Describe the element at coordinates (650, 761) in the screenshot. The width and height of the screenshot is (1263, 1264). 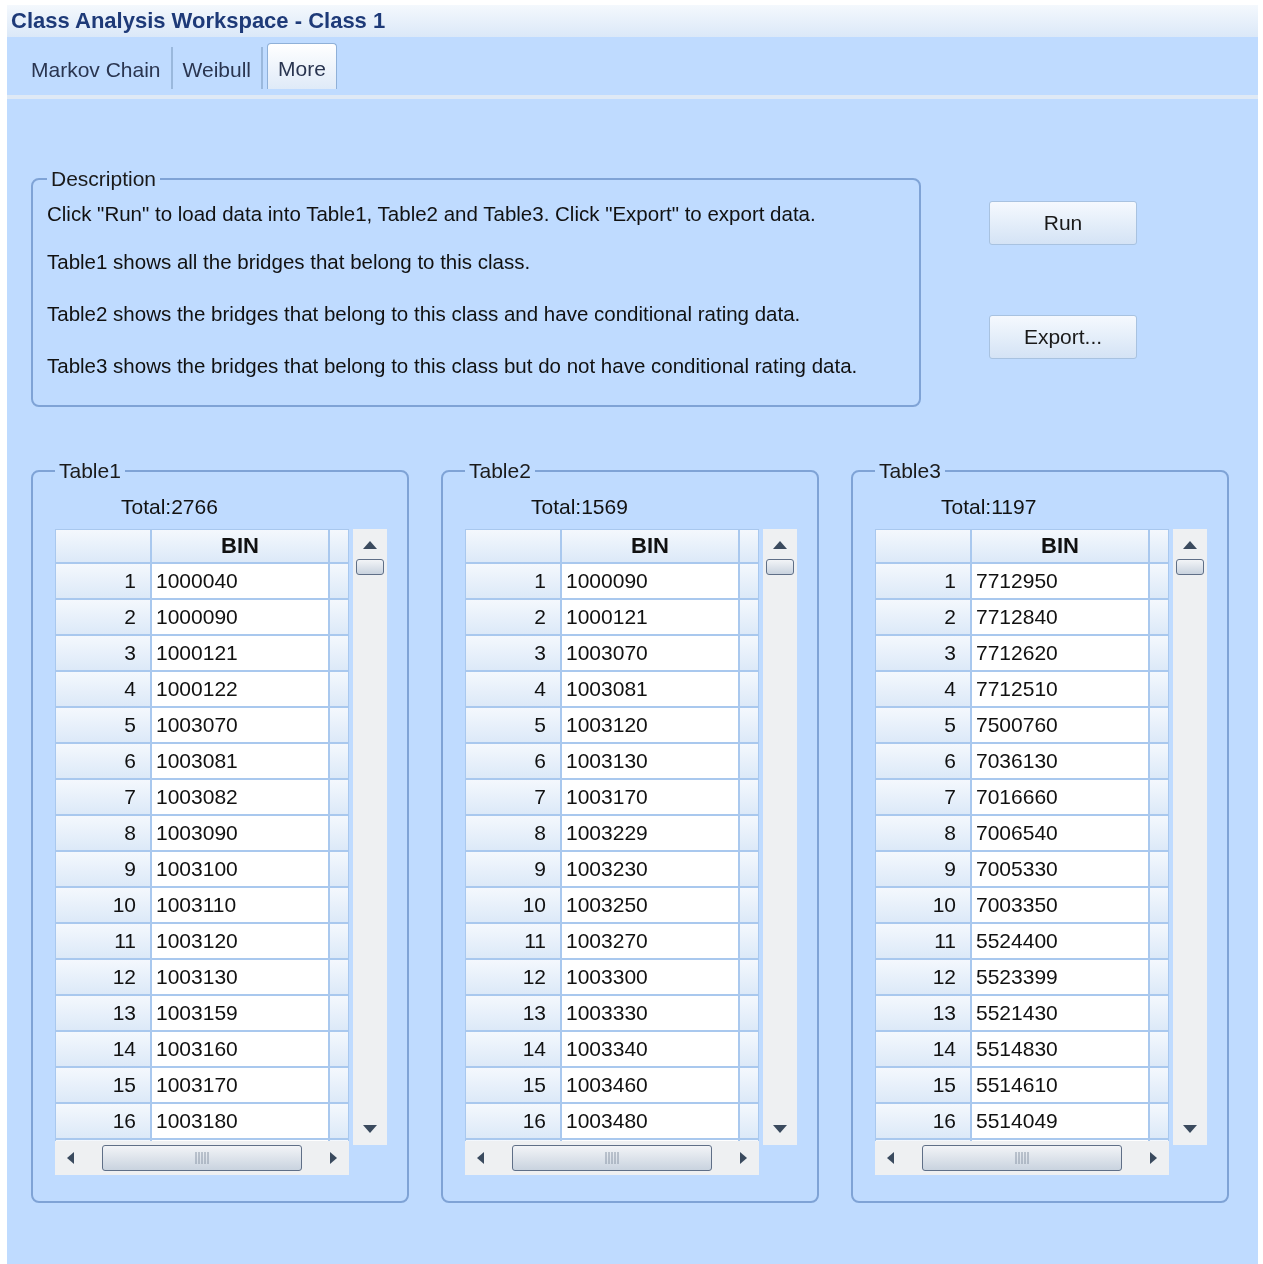
I see `table-cell: 1003130` at that location.